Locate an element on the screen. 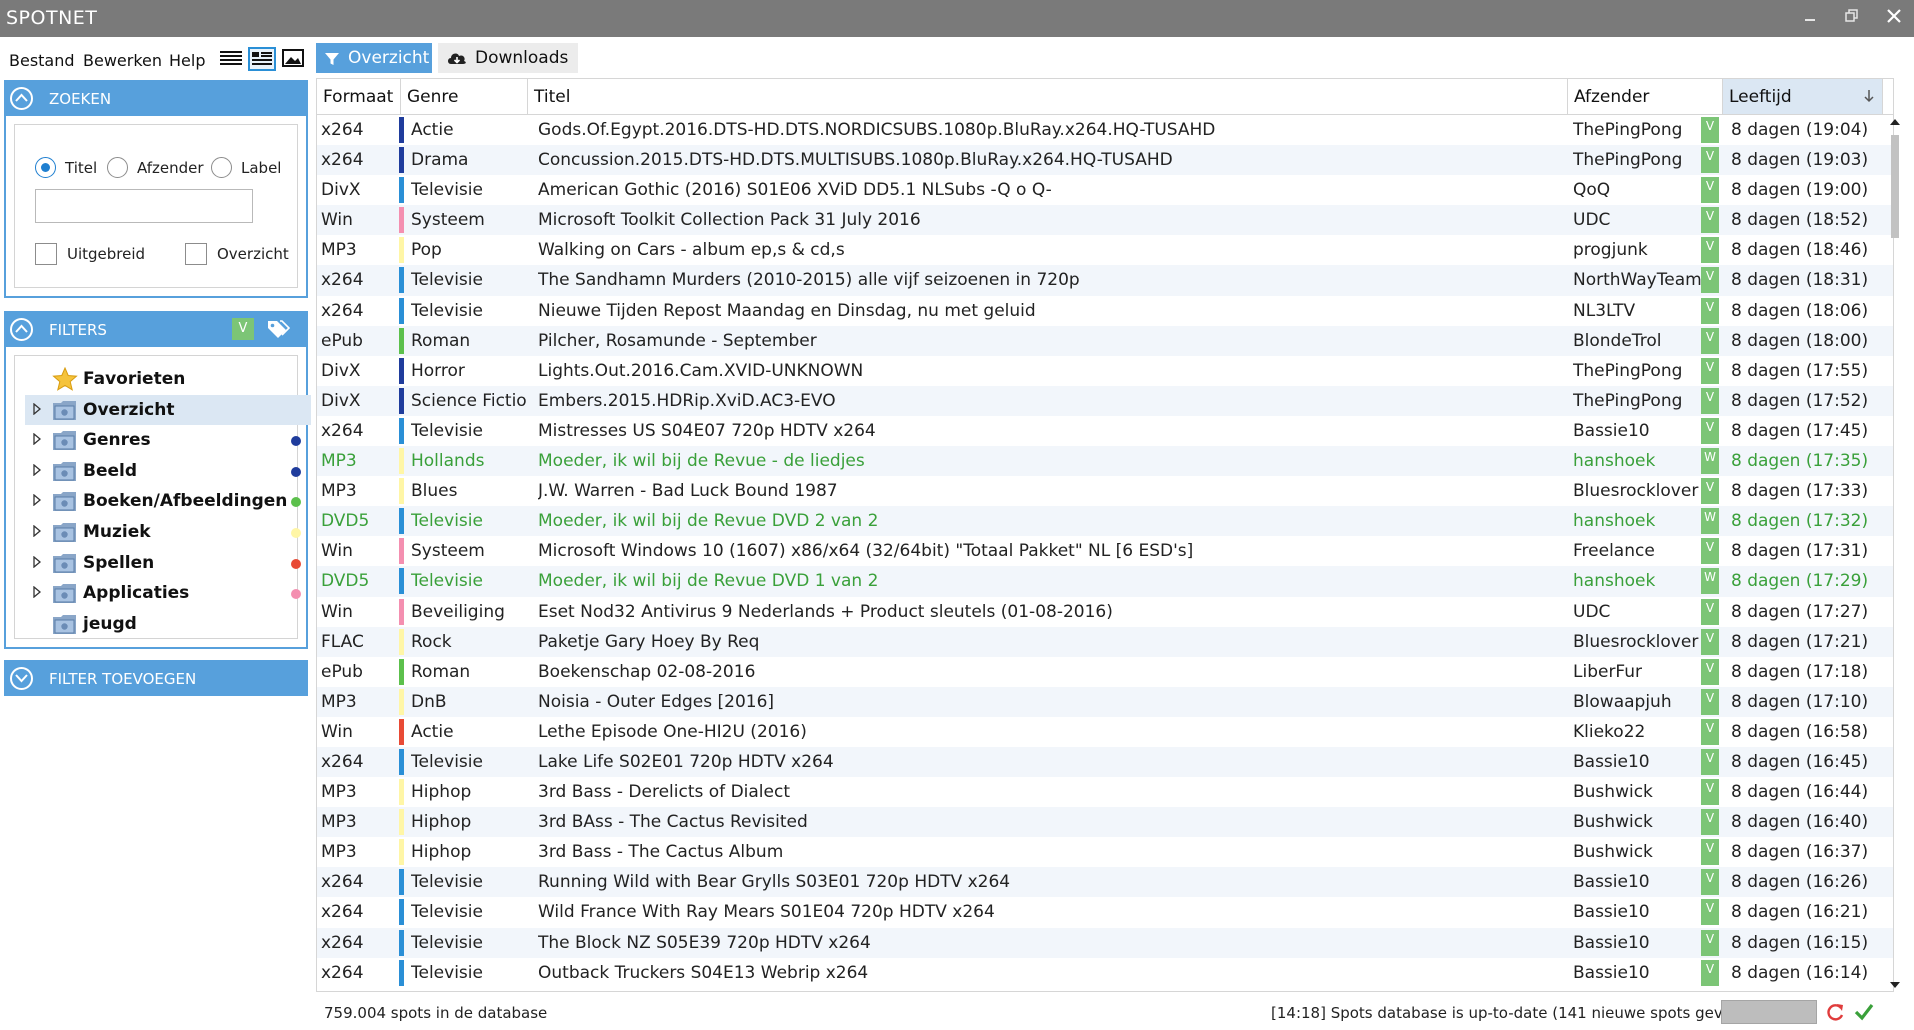  filters-panel-header: FILTERS V is located at coordinates (156, 329).